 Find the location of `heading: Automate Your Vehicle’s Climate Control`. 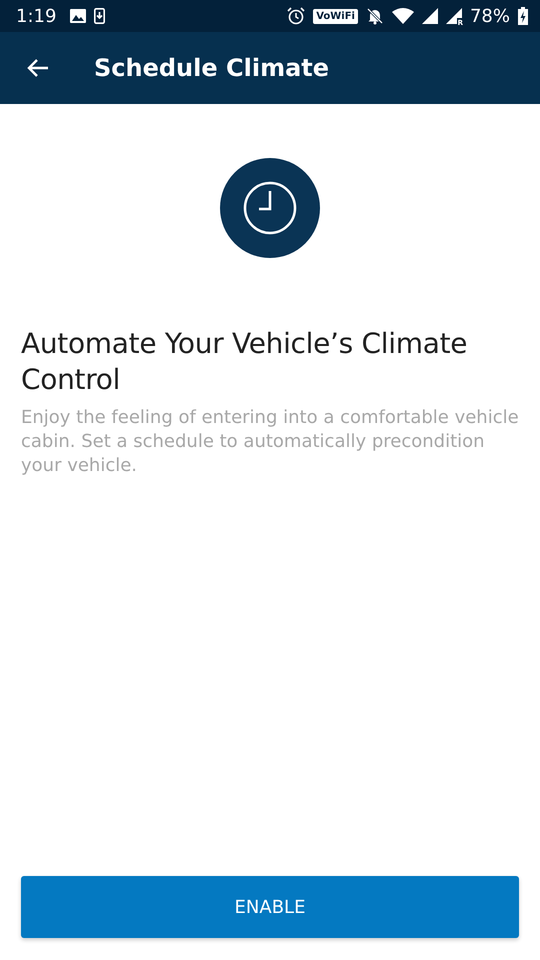

heading: Automate Your Vehicle’s Climate Control is located at coordinates (244, 362).